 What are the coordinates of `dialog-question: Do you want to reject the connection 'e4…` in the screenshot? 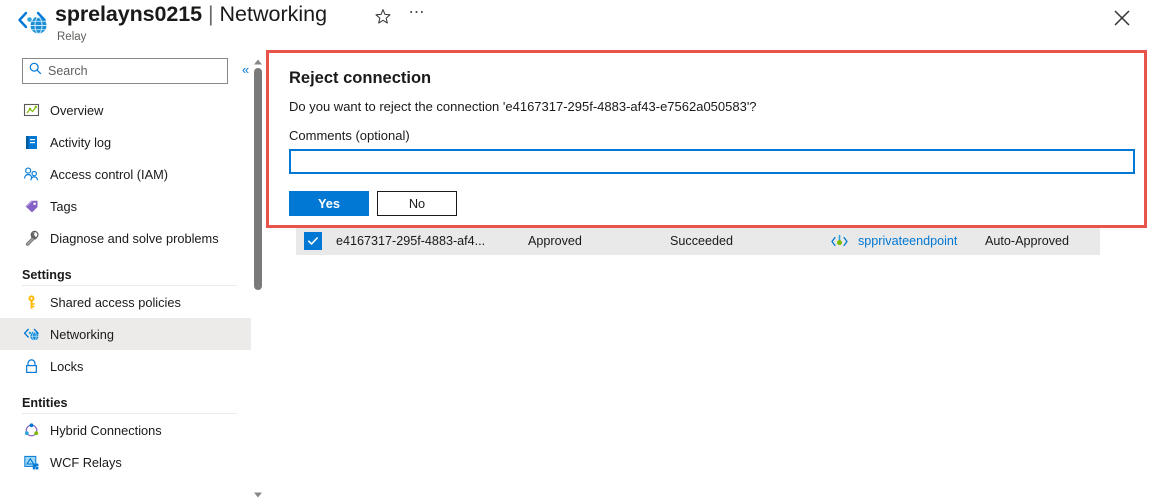 It's located at (523, 106).